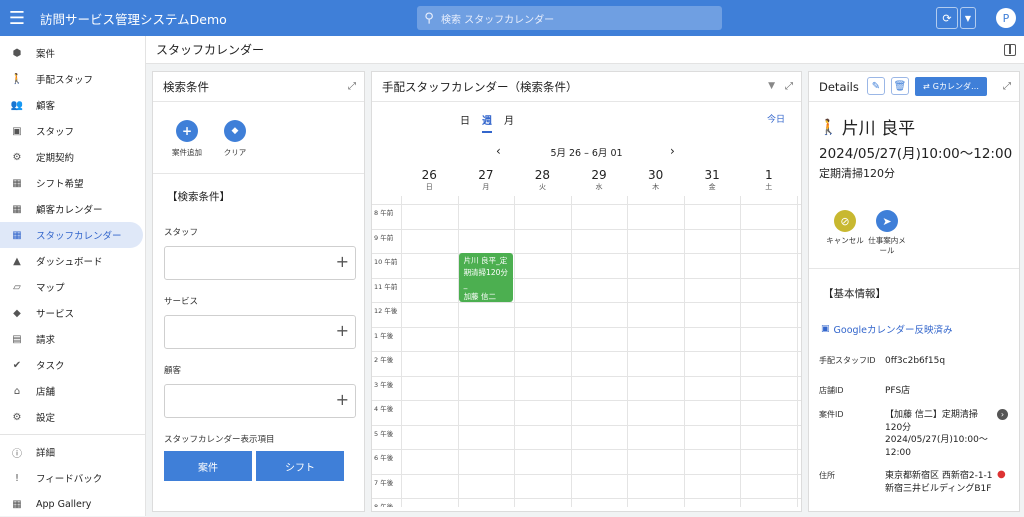 The image size is (1024, 517). What do you see at coordinates (1010, 50) in the screenshot?
I see `layout-toggle-icon` at bounding box center [1010, 50].